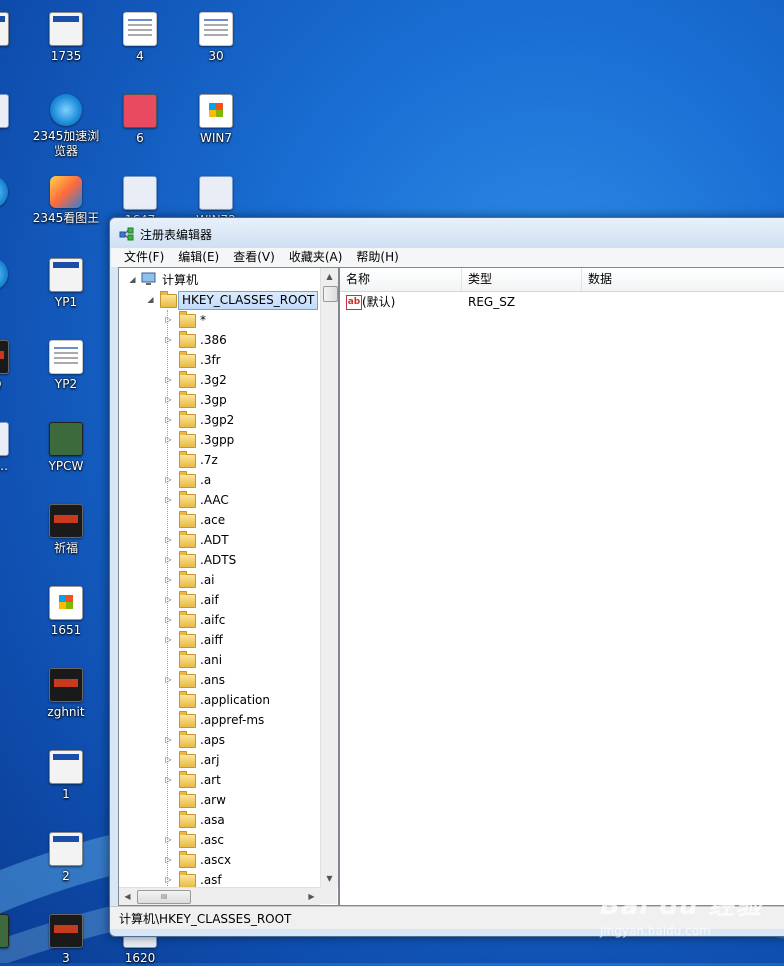  I want to click on status-path: 计算机\HKEY_CLASSES_ROOT, so click(205, 919).